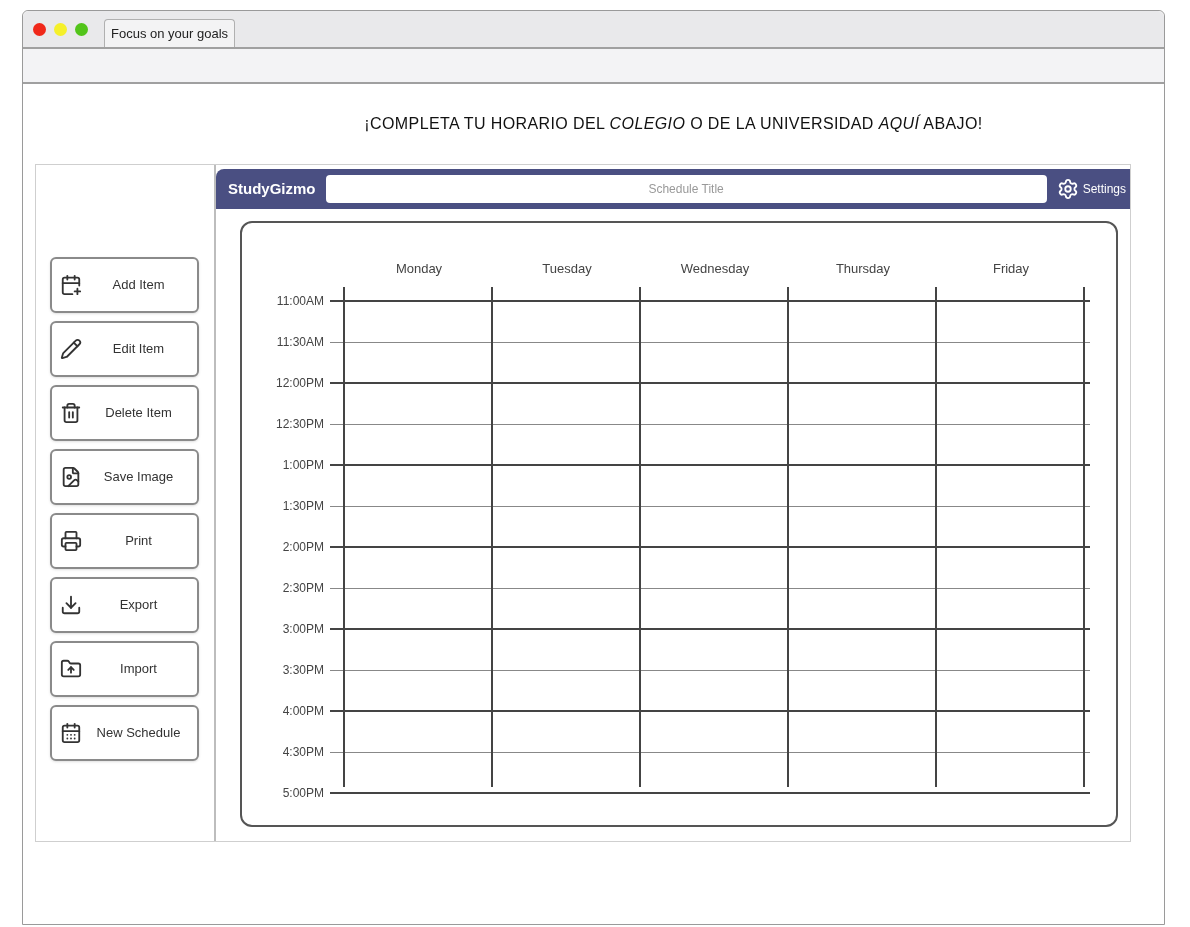 This screenshot has height=927, width=1190. Describe the element at coordinates (71, 349) in the screenshot. I see `pencil-icon` at that location.